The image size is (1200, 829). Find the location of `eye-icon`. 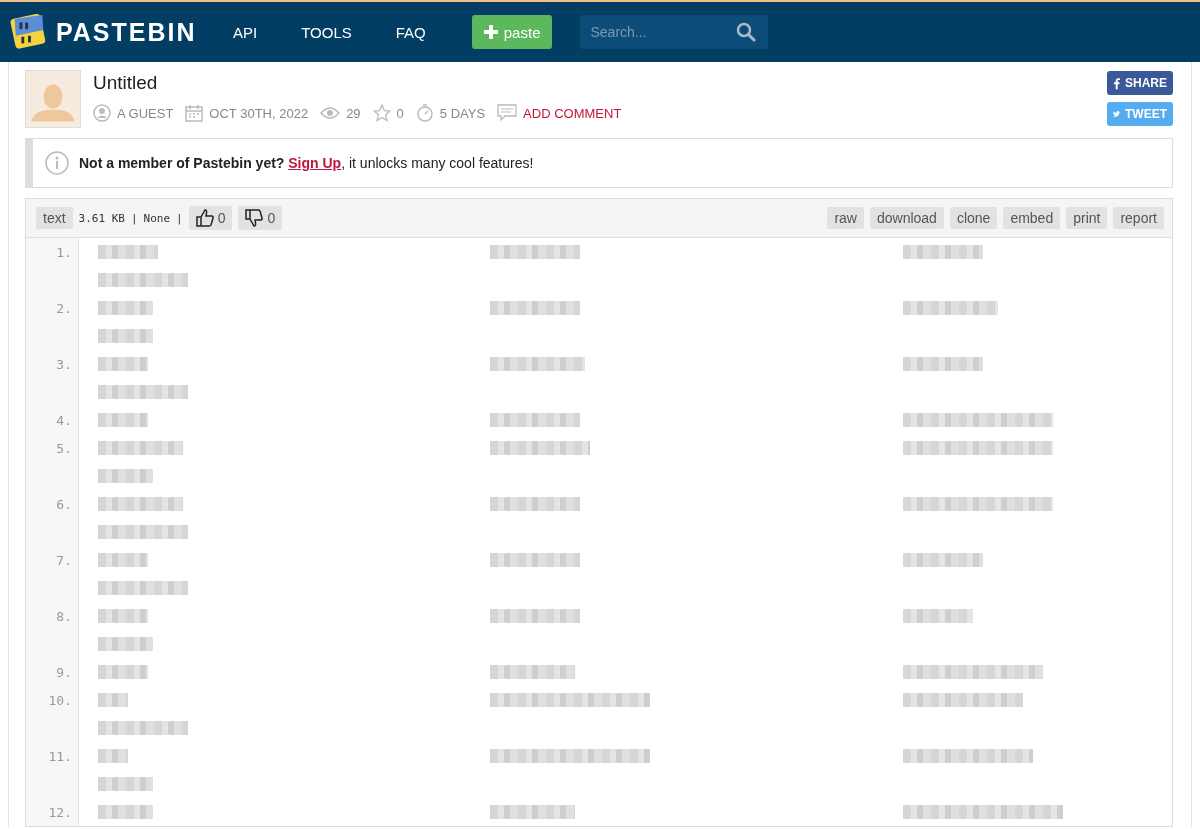

eye-icon is located at coordinates (330, 113).